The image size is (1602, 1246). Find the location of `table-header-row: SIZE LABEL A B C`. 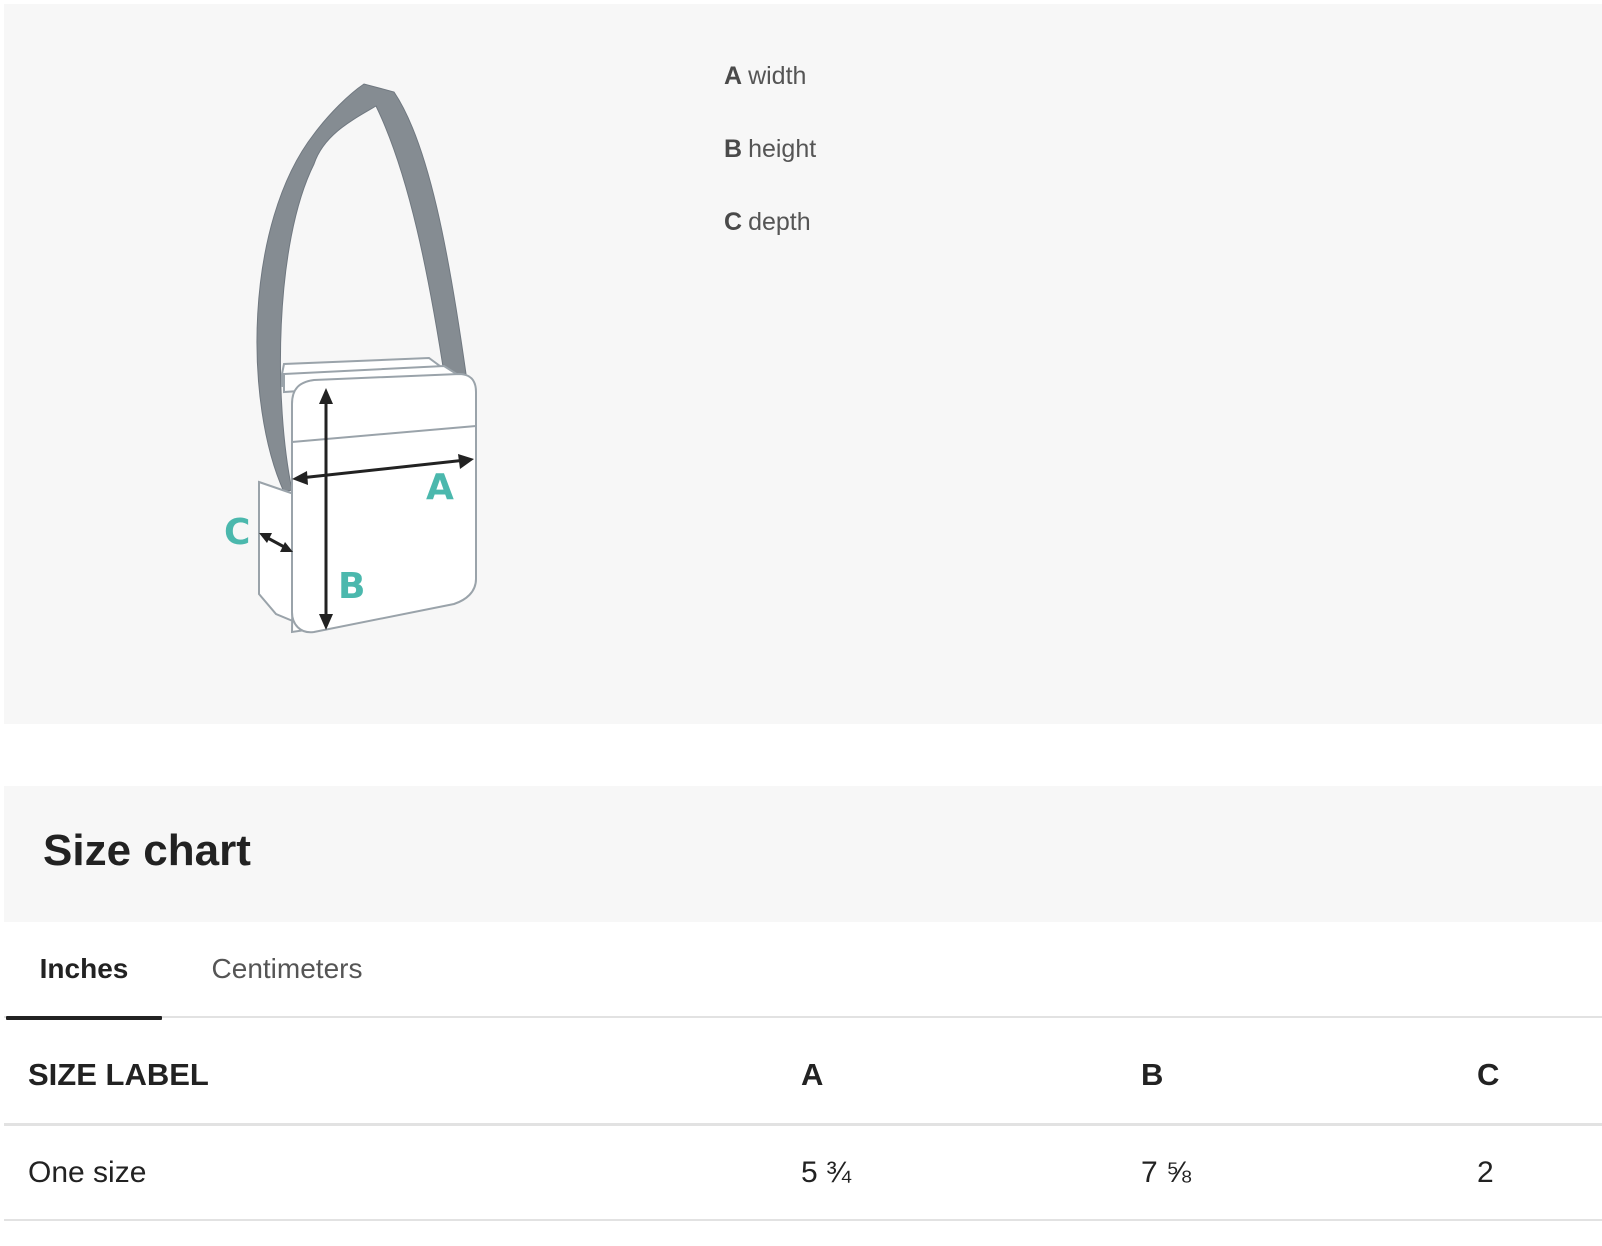

table-header-row: SIZE LABEL A B C is located at coordinates (803, 1072).